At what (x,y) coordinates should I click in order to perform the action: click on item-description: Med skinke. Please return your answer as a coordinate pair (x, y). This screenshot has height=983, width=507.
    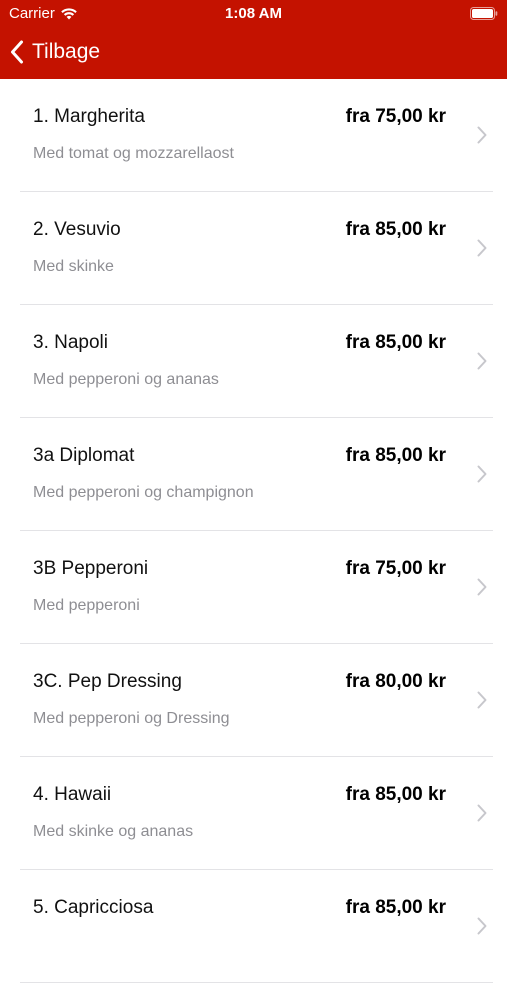
    Looking at the image, I should click on (73, 266).